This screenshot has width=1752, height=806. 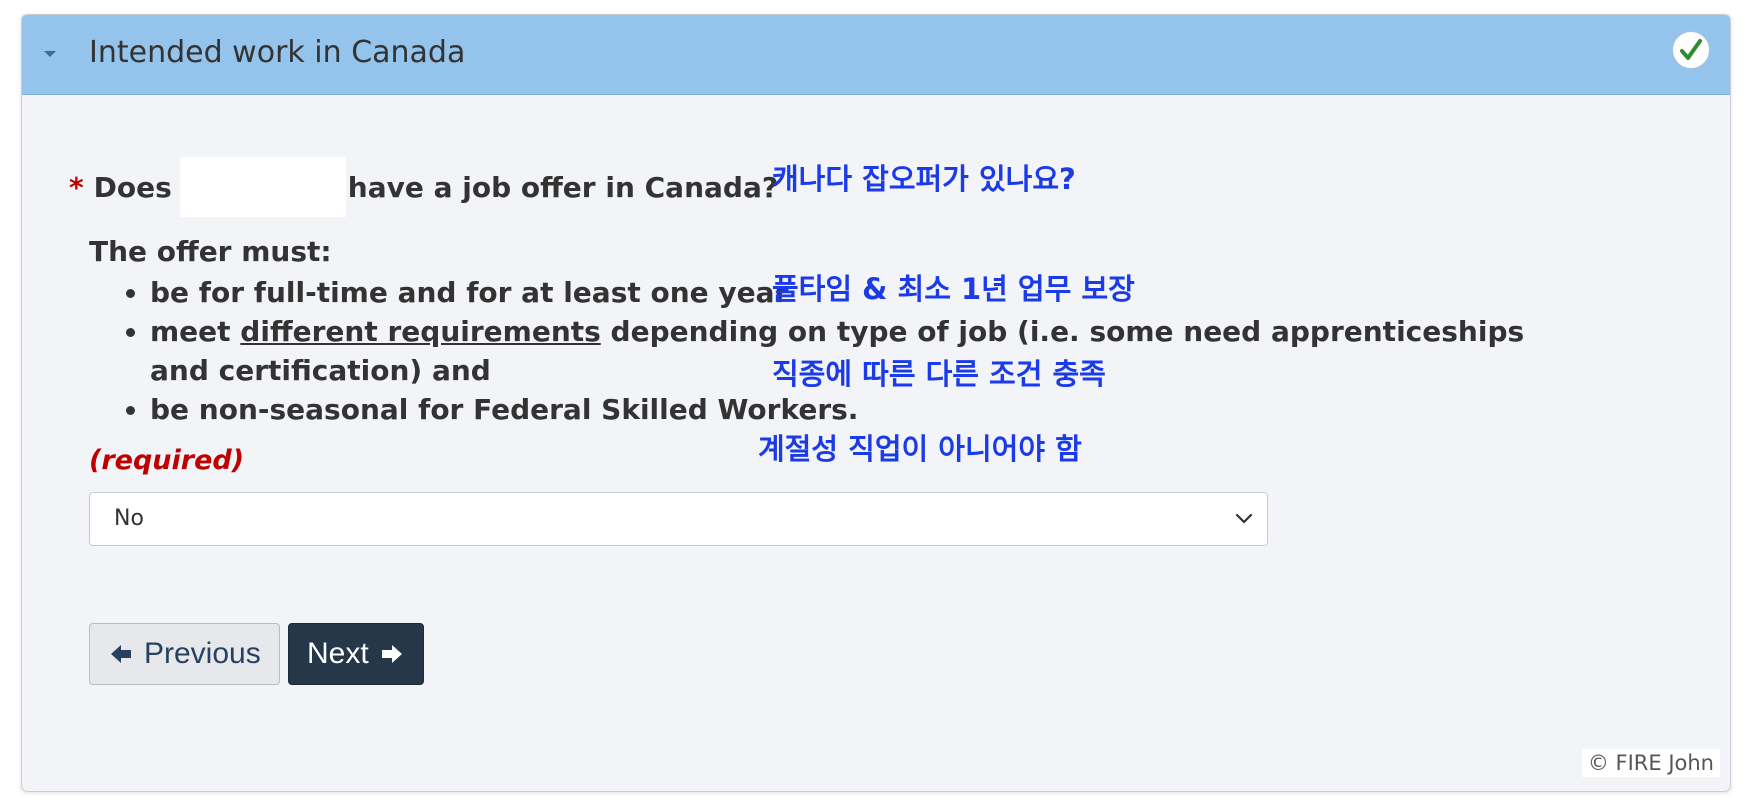 What do you see at coordinates (127, 654) in the screenshot?
I see `arrow-left-icon` at bounding box center [127, 654].